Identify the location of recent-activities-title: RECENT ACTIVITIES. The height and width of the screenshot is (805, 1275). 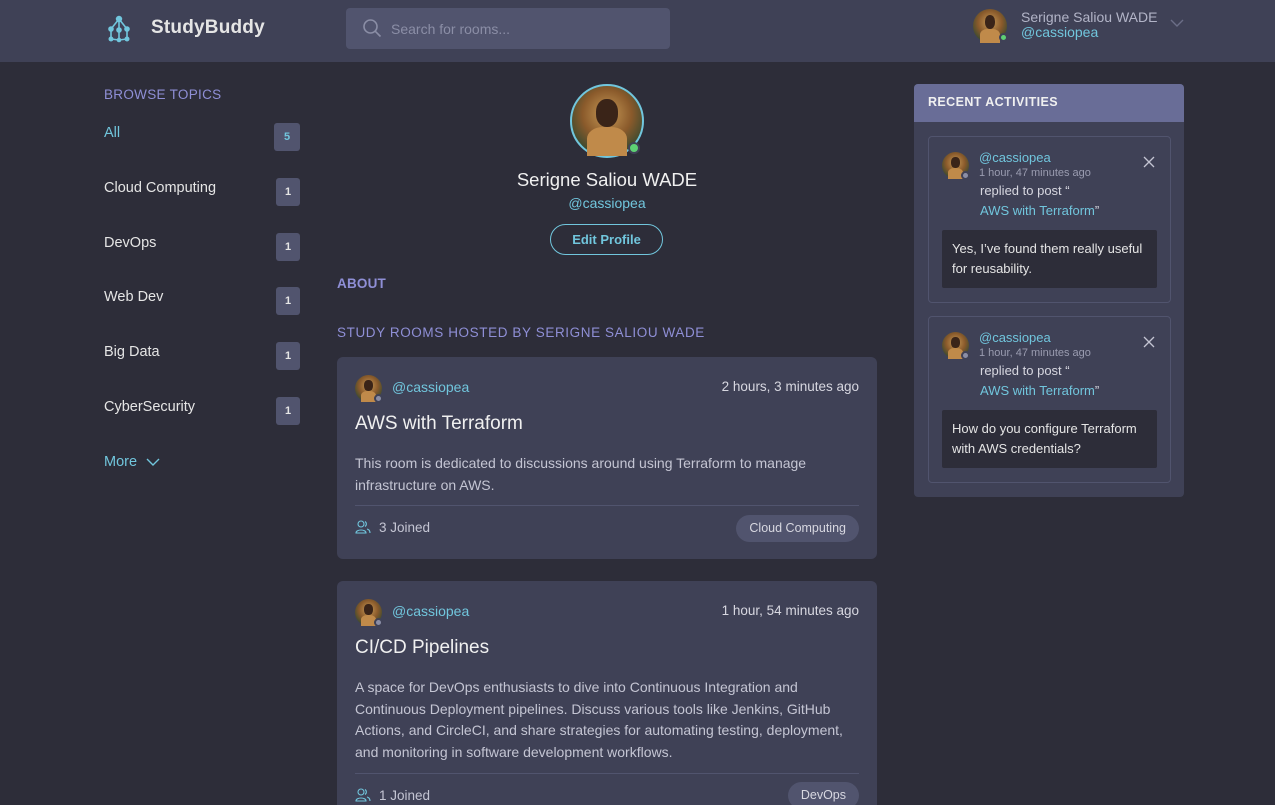
(993, 102).